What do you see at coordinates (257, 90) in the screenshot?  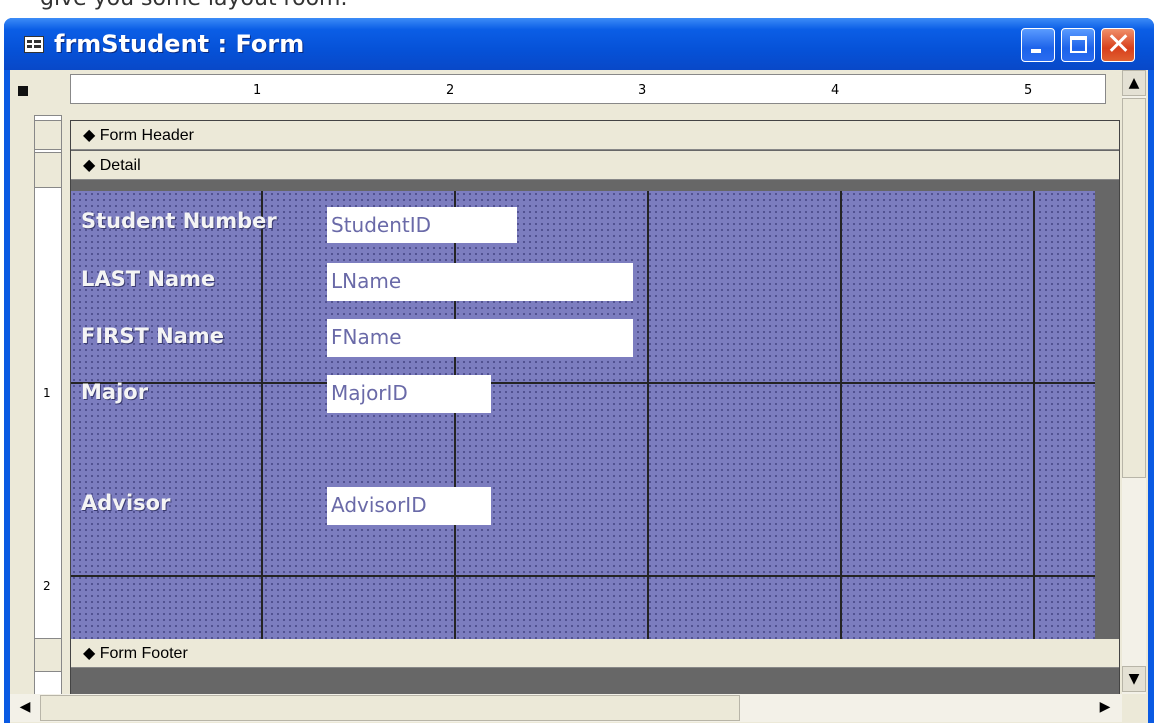 I see `ruler-number-1: 1` at bounding box center [257, 90].